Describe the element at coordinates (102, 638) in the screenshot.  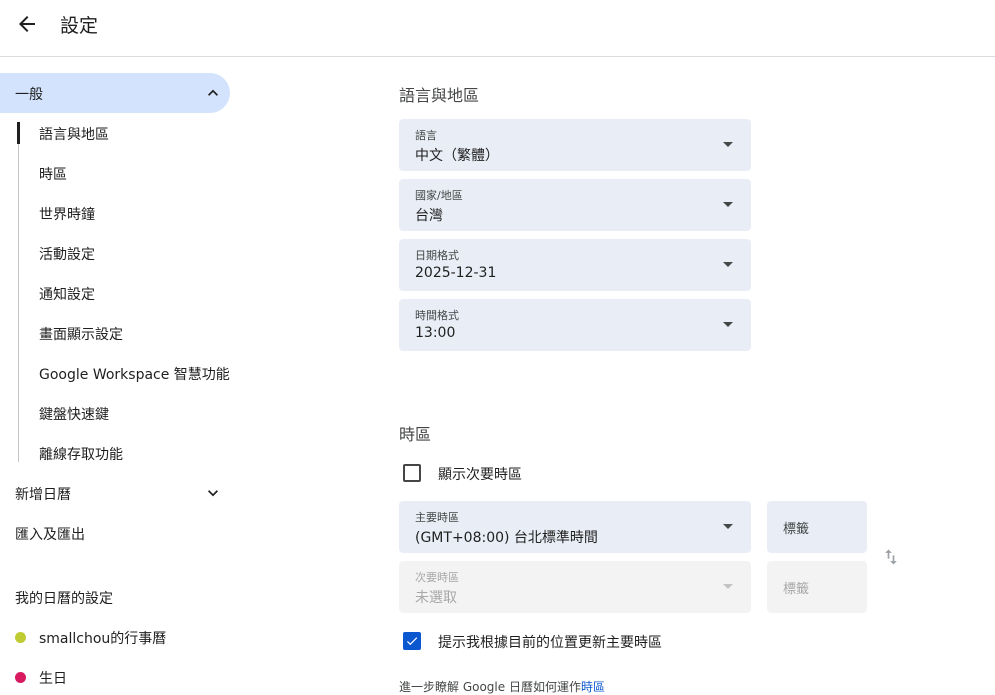
I see `sidebar-calendar-smallchou: smallchou的行事曆` at that location.